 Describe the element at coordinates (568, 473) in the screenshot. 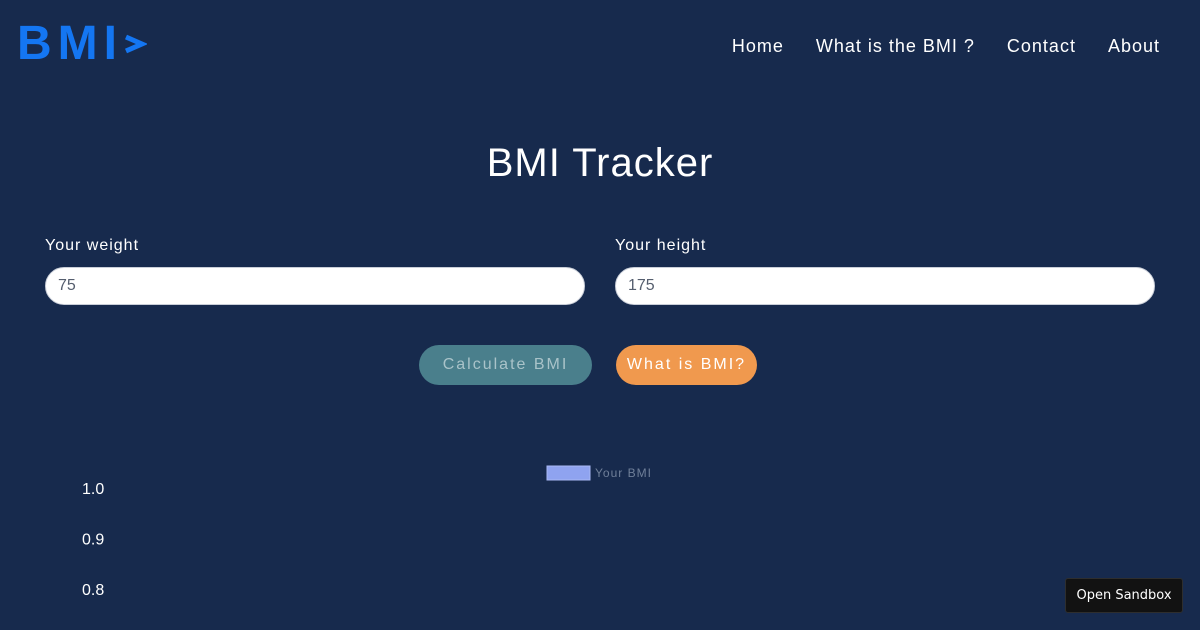

I see `legend-swatch` at that location.